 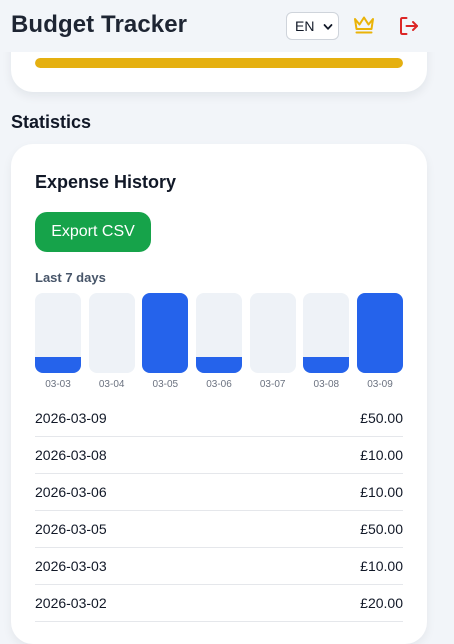 What do you see at coordinates (93, 232) in the screenshot?
I see `export-csv-button: Export CSV` at bounding box center [93, 232].